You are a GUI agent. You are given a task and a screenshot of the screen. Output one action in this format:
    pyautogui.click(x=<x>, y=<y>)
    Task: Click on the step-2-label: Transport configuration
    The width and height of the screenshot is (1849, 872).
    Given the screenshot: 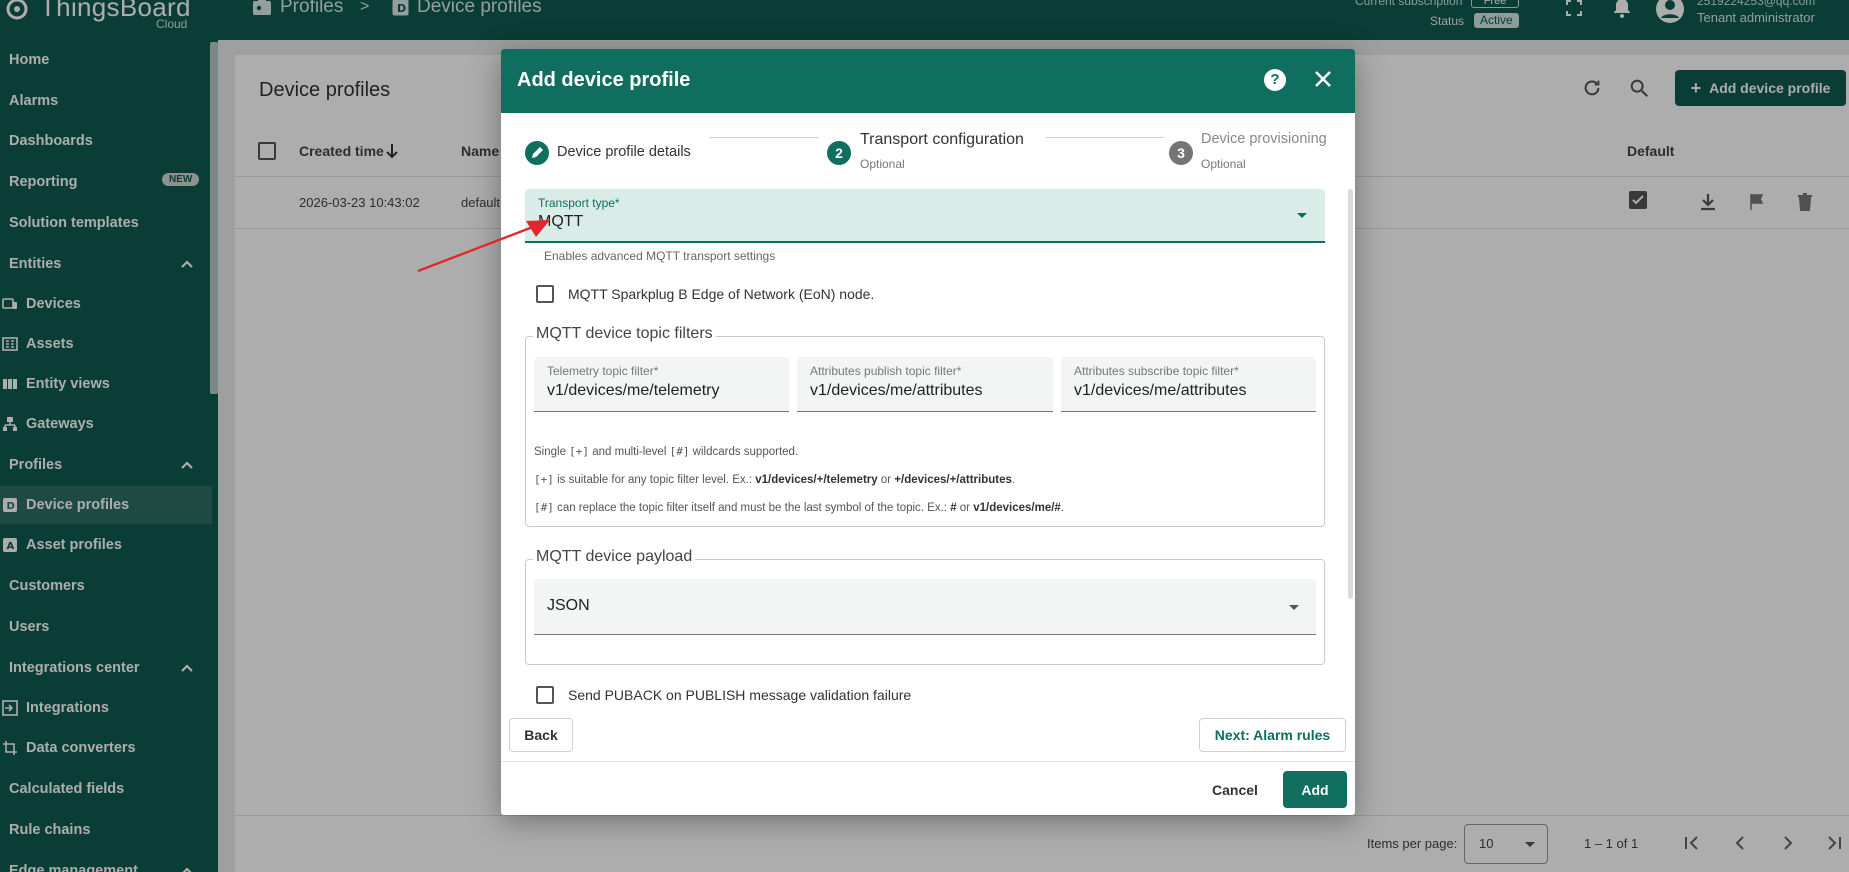 What is the action you would take?
    pyautogui.click(x=942, y=140)
    